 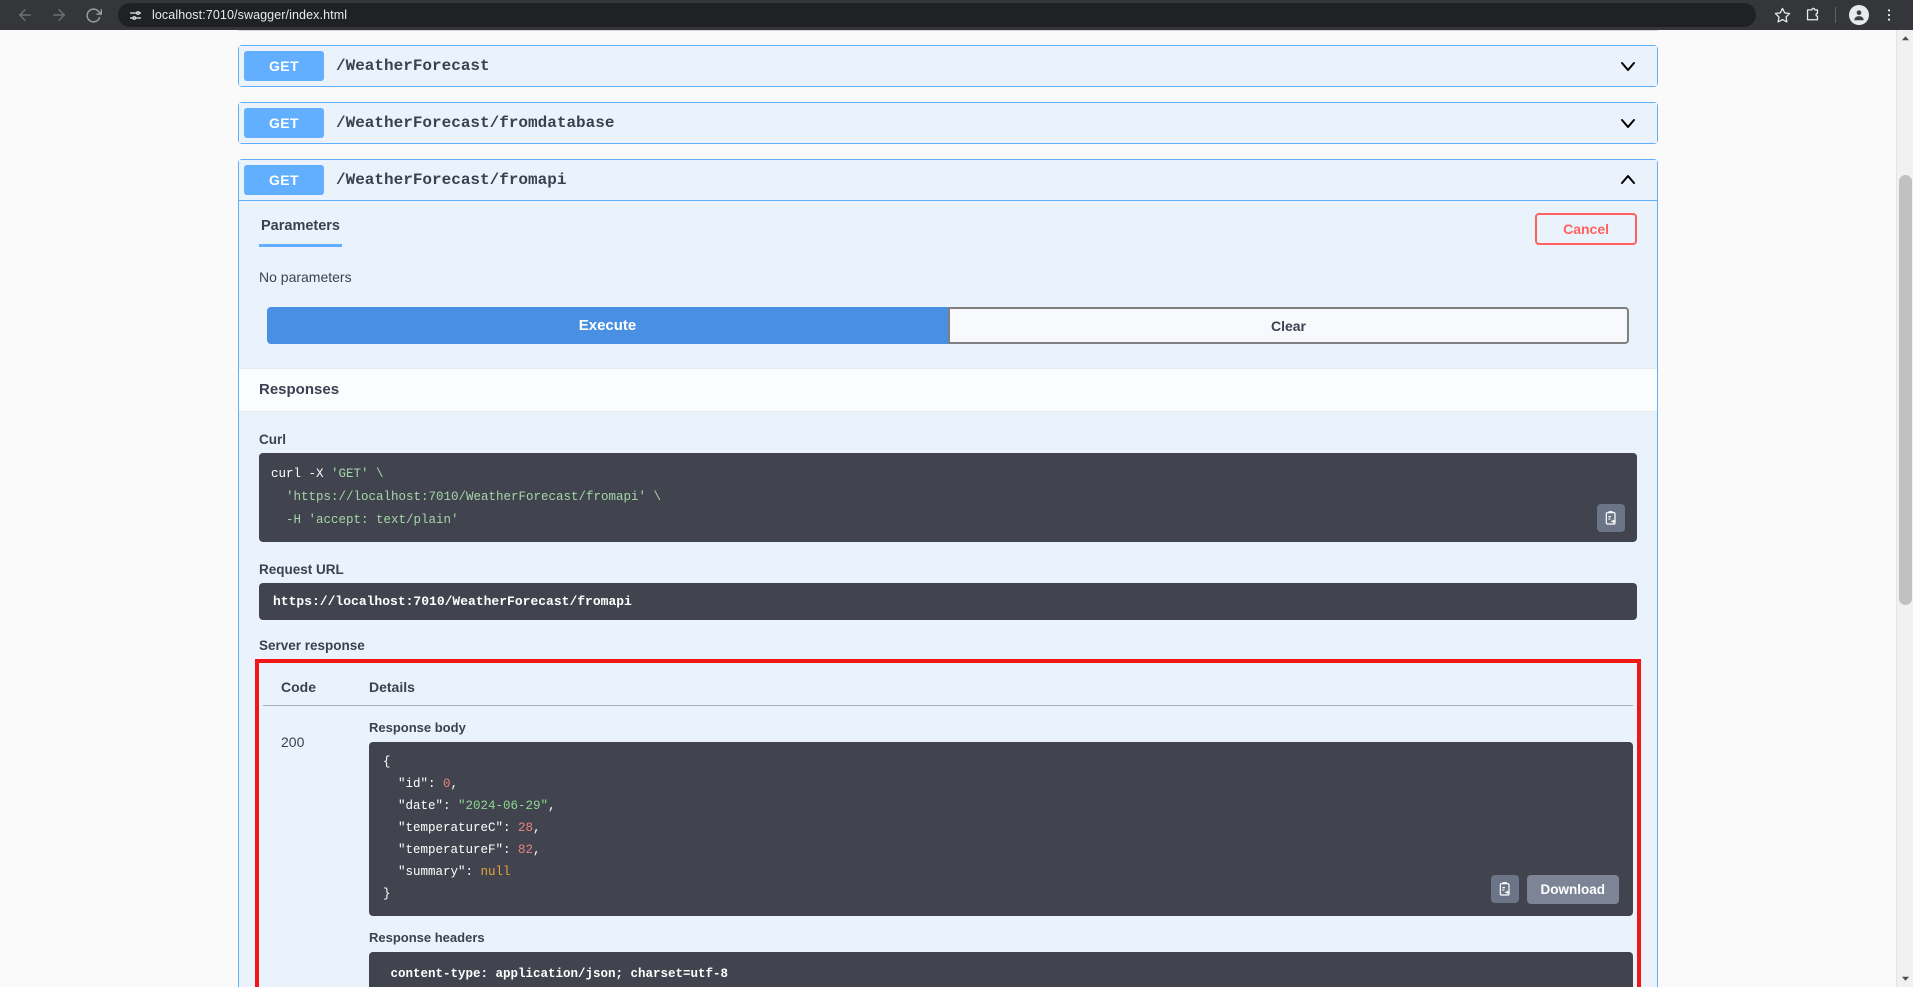 What do you see at coordinates (25, 15) in the screenshot?
I see `back-icon` at bounding box center [25, 15].